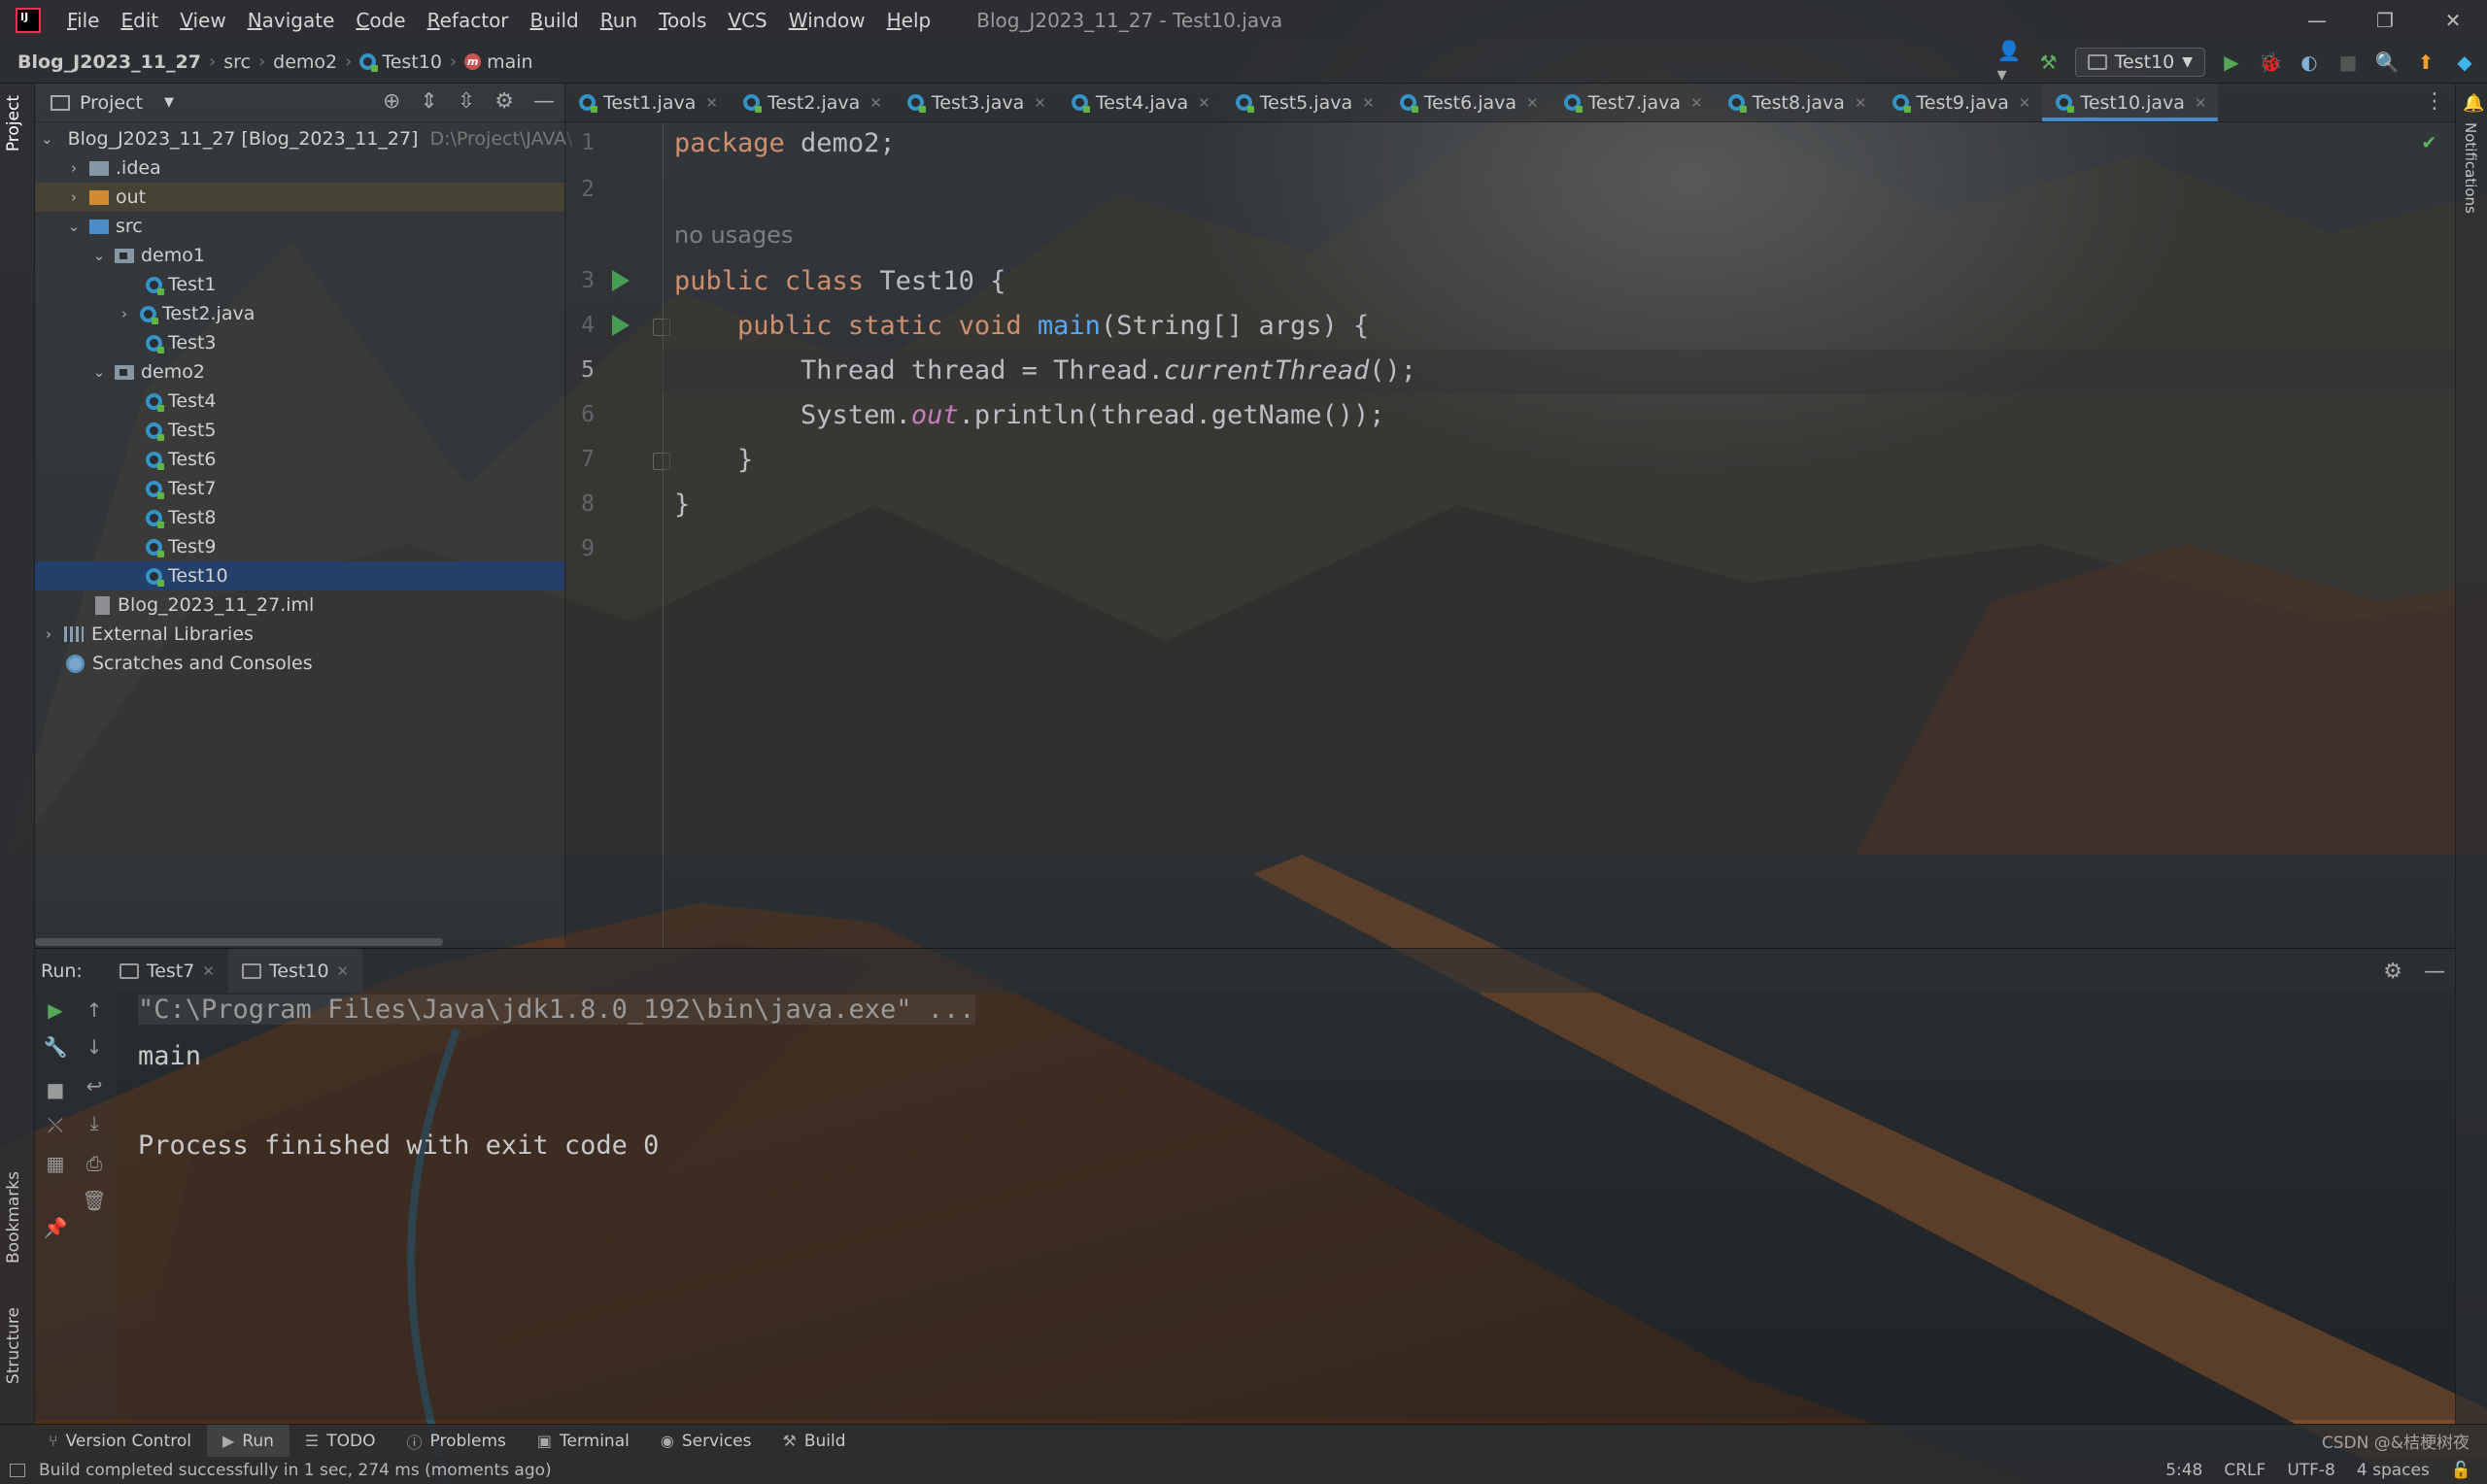 The height and width of the screenshot is (1484, 2487). I want to click on menu-view: View, so click(202, 20).